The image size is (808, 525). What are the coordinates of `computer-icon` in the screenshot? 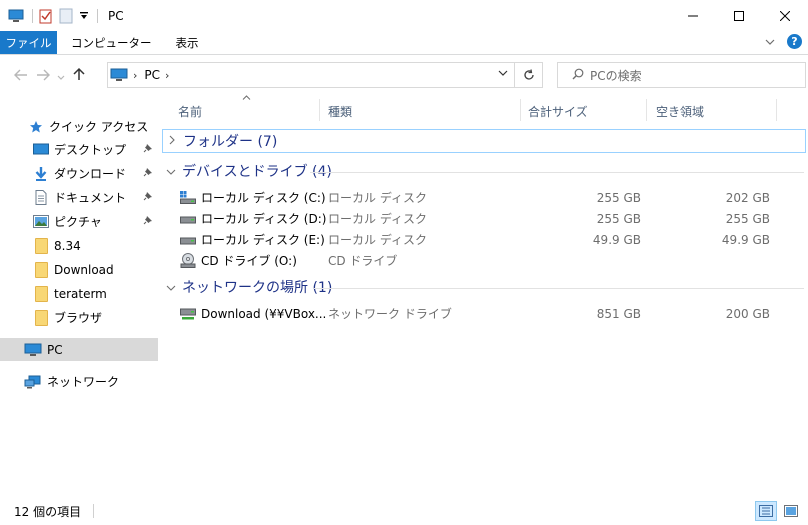 It's located at (33, 350).